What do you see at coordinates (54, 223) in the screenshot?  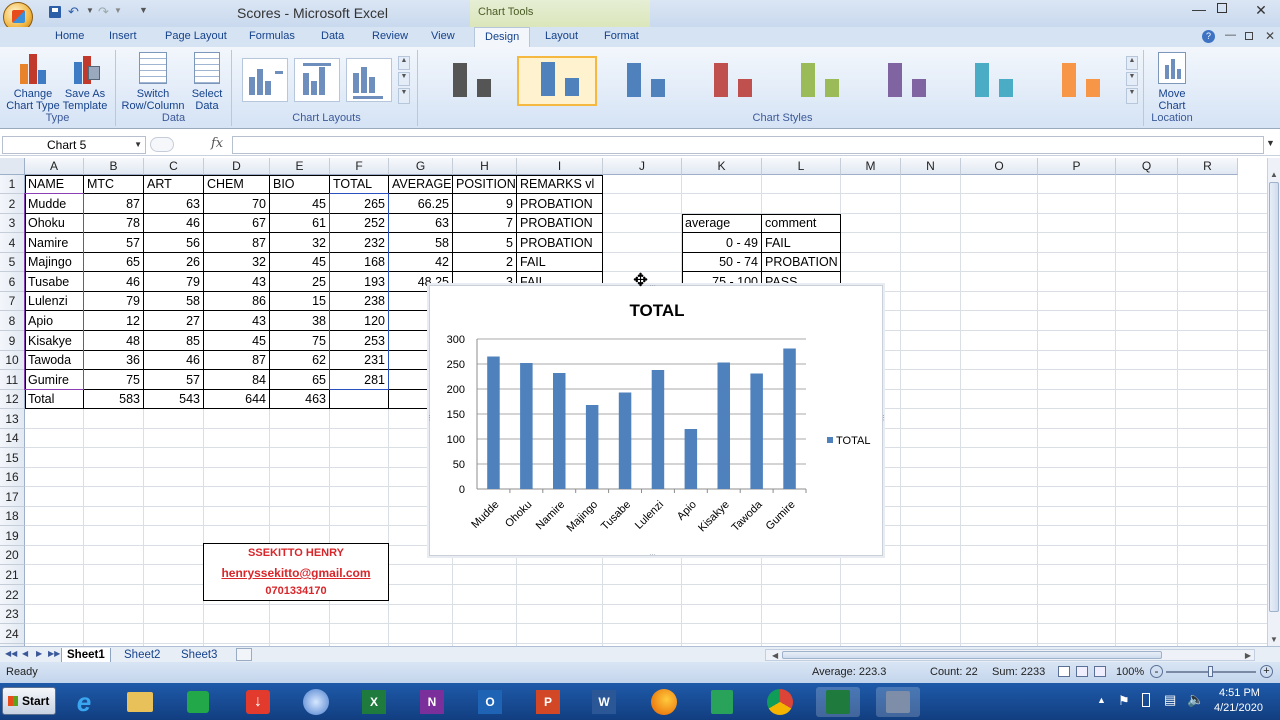 I see `cell: Ohoku` at bounding box center [54, 223].